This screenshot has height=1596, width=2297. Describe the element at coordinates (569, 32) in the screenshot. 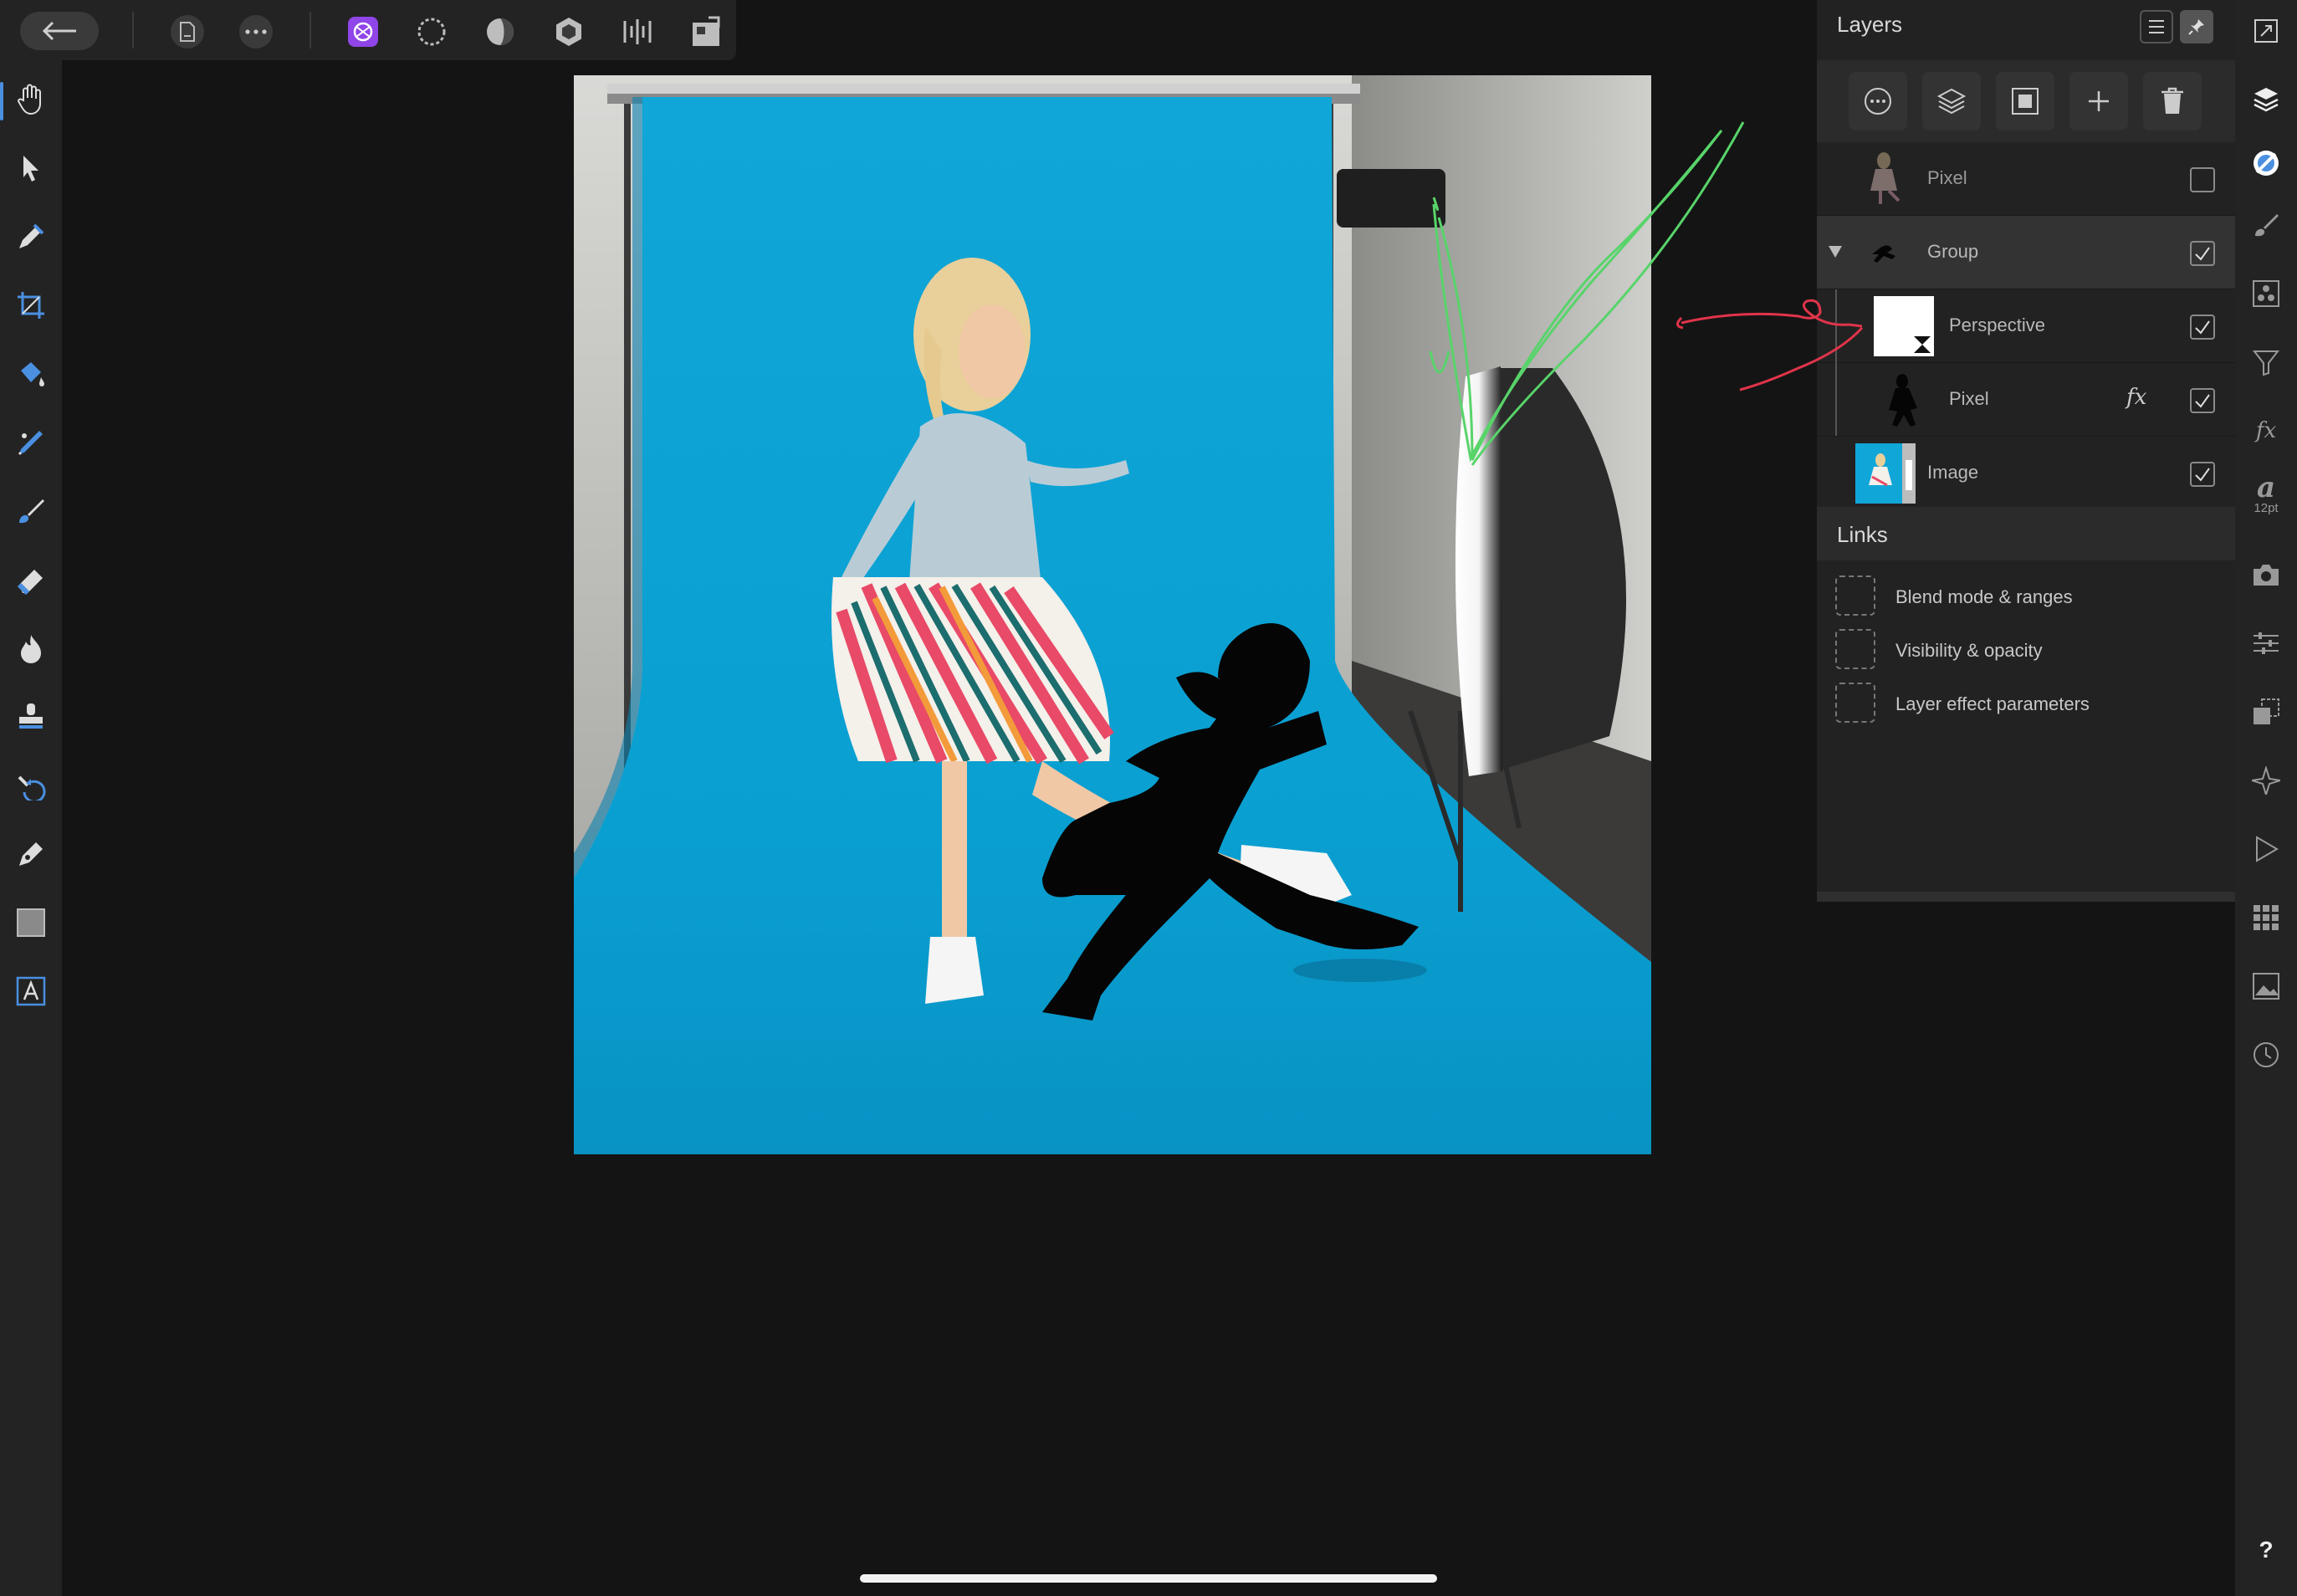

I see `tone-mapping-persona-button` at that location.